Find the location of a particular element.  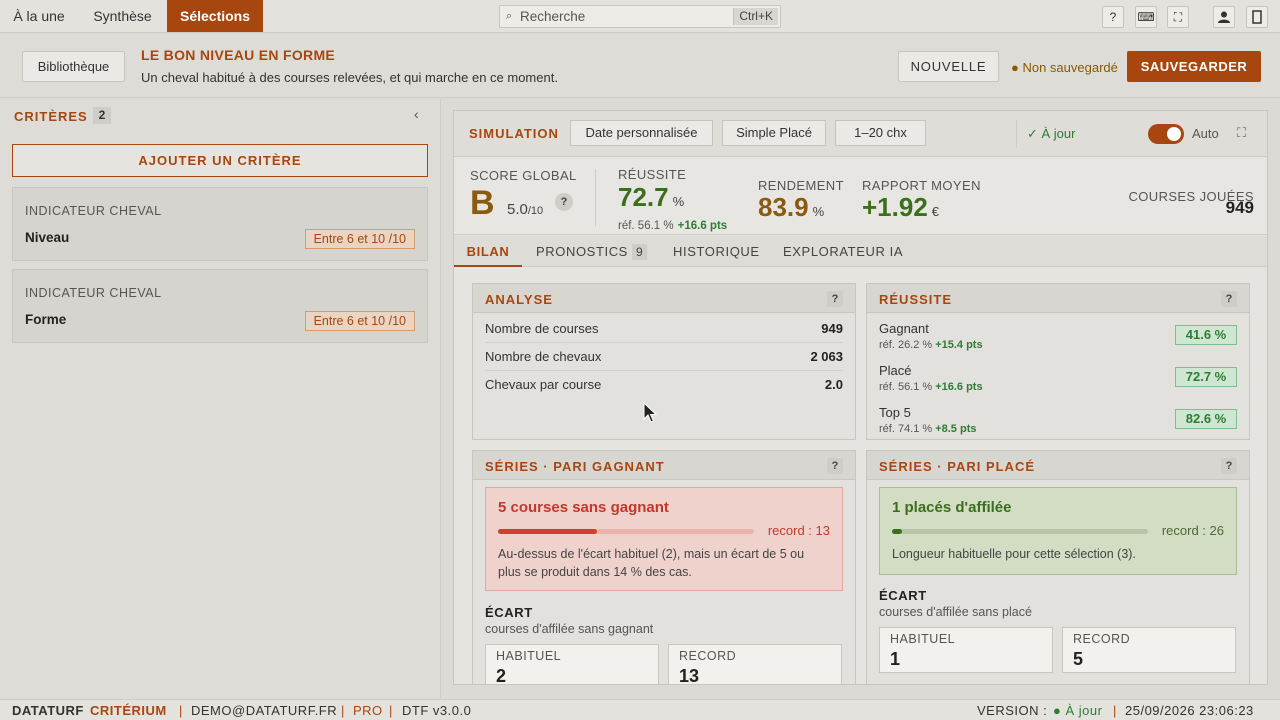

add-criterion-button: AJOUTER UN CRITÈRE is located at coordinates (220, 160).